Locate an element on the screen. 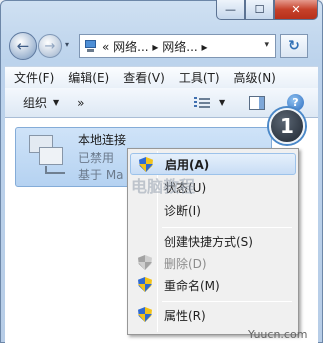 The image size is (323, 343). caption-buttons: — ☐ ✕ is located at coordinates (267, 10).